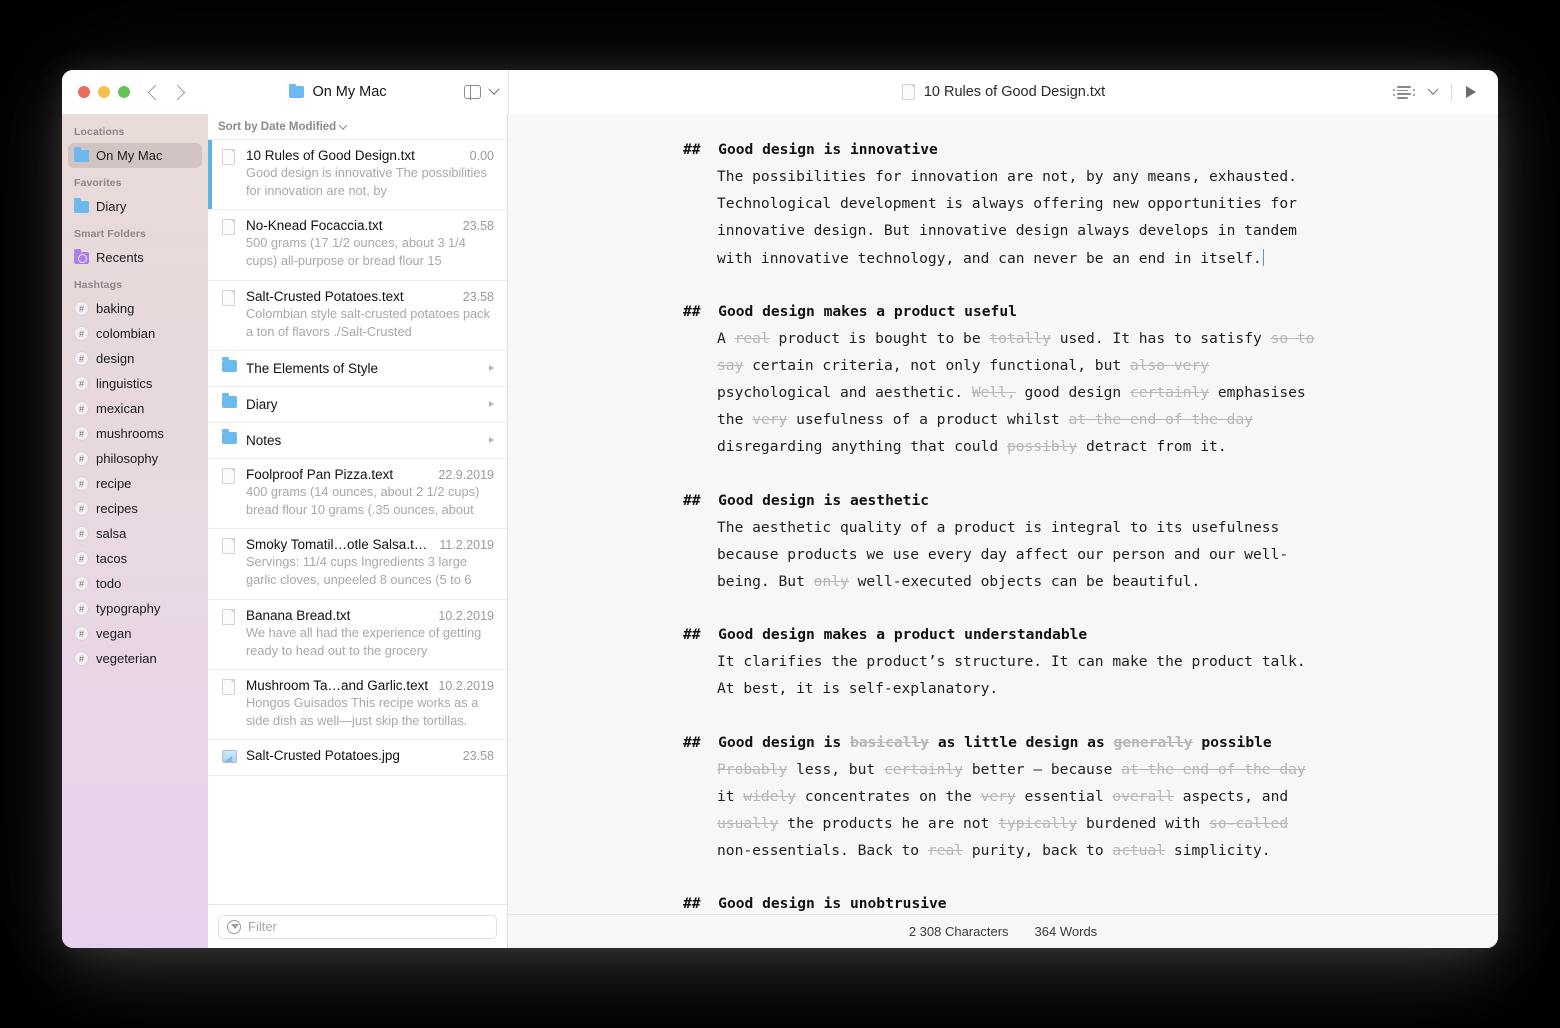 The height and width of the screenshot is (1028, 1560). I want to click on markdown-heading: ## Good design is innovative, so click(1003, 149).